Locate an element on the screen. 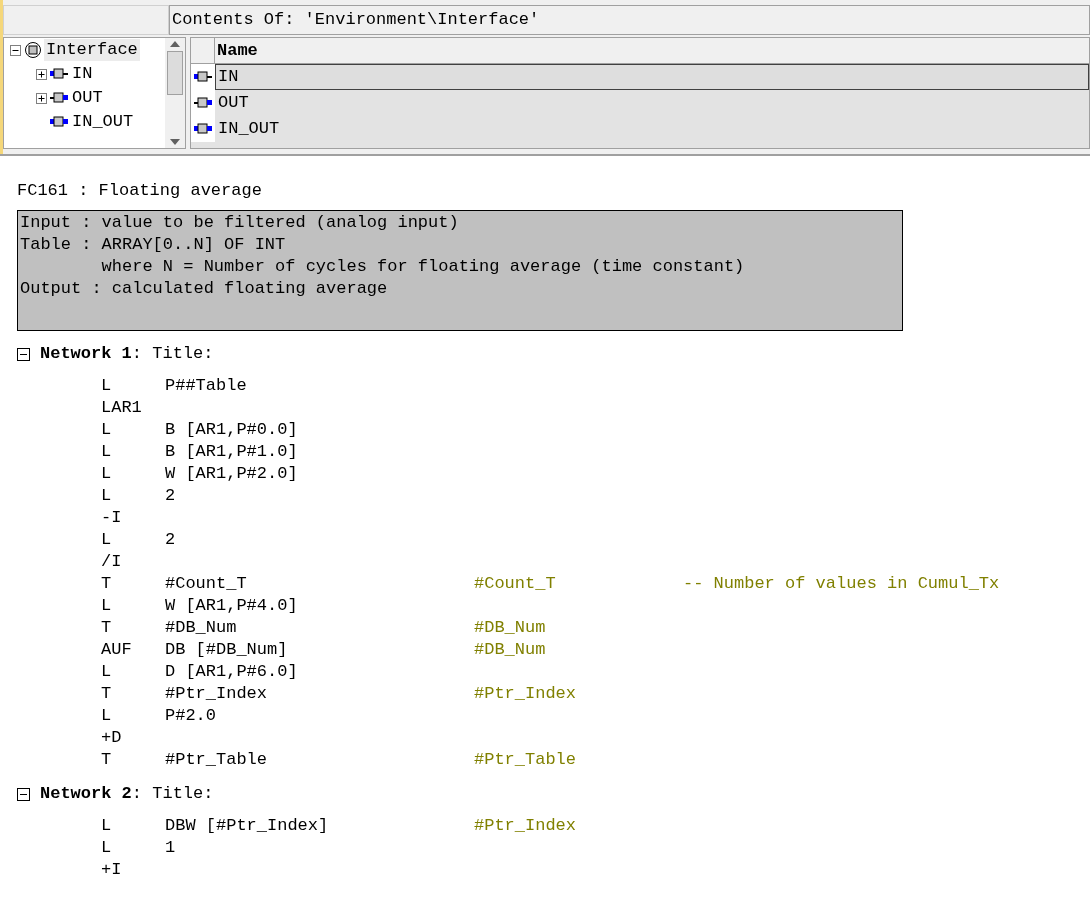  operand: W [AR1,P#2.0] is located at coordinates (231, 473).